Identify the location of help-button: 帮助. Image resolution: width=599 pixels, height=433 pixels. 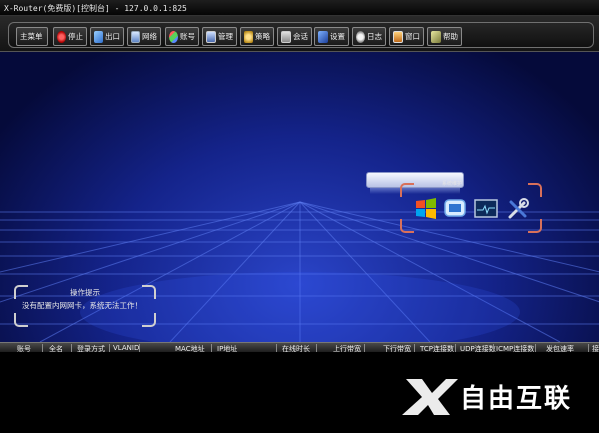
(444, 36).